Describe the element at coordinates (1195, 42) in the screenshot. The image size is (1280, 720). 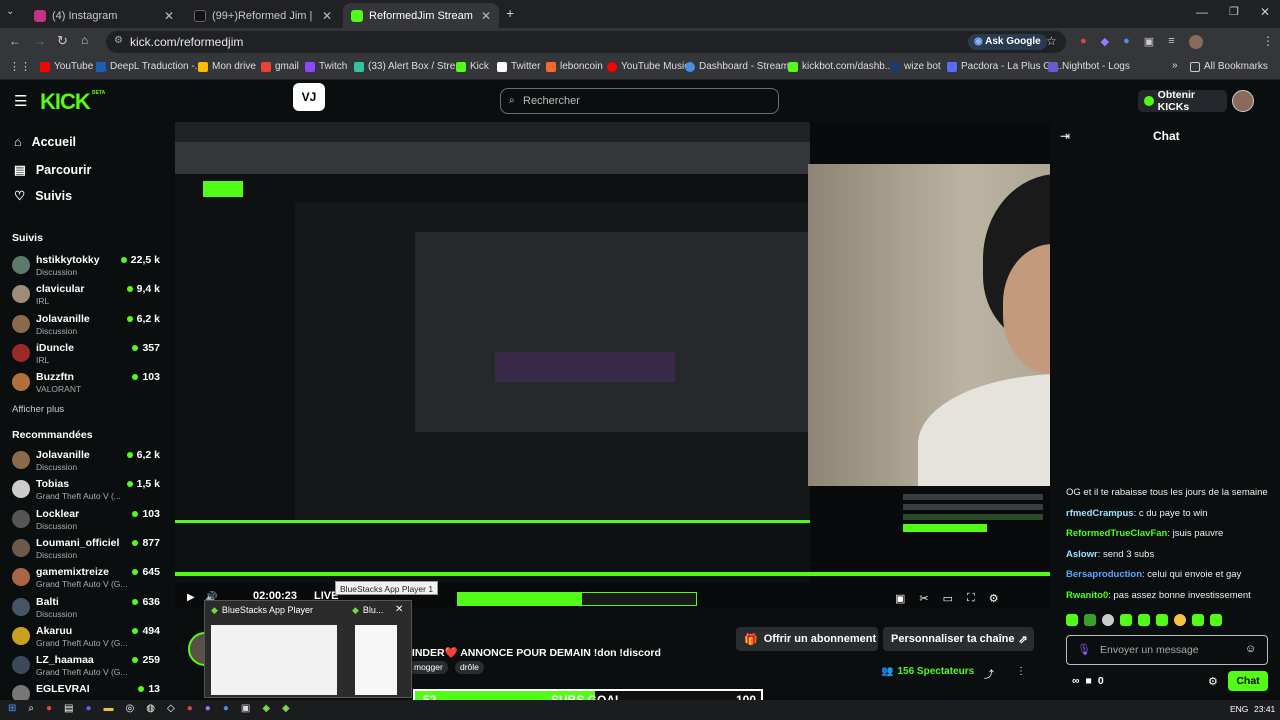
I see `profile-avatar` at that location.